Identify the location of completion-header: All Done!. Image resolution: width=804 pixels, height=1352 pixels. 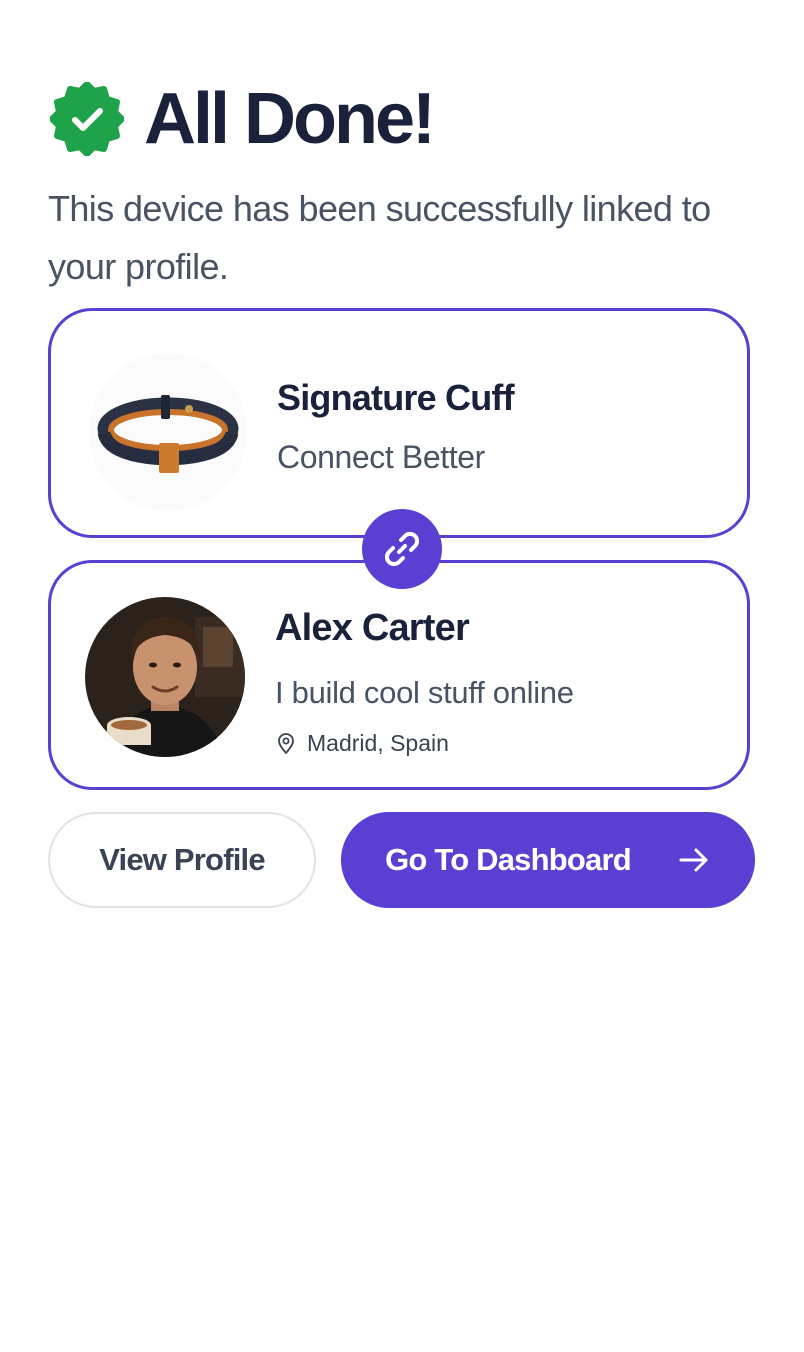
(243, 119).